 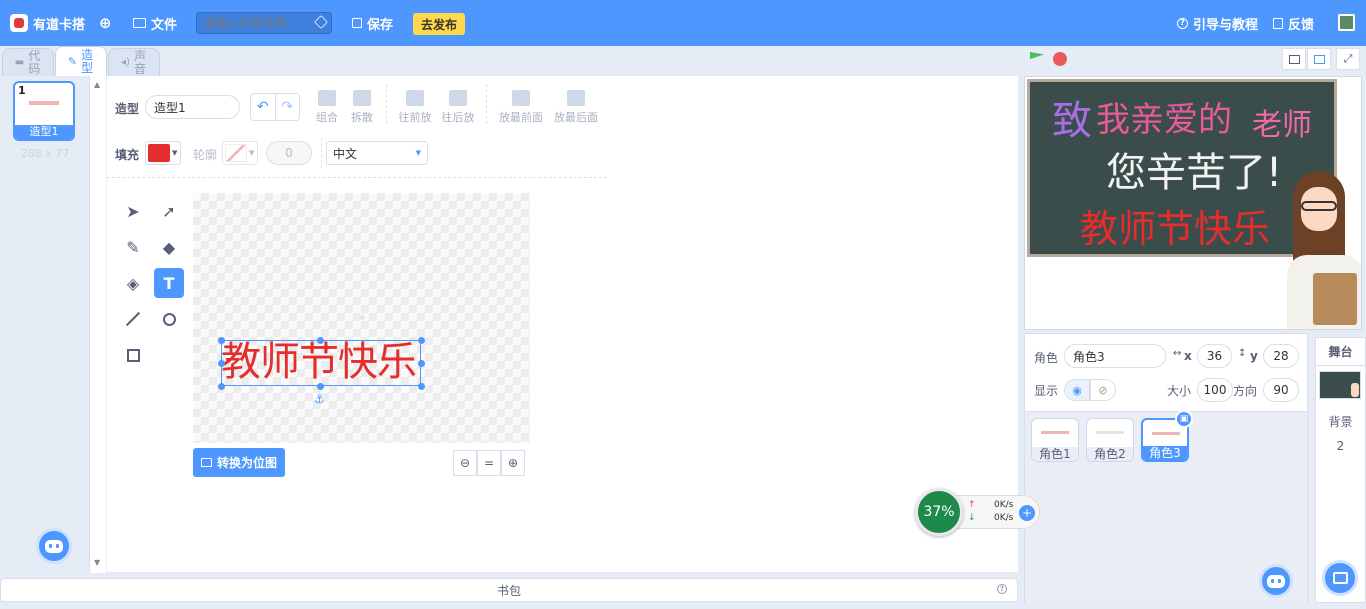 What do you see at coordinates (361, 318) in the screenshot?
I see `paint-canvas: + 教师节快乐 ⚓` at bounding box center [361, 318].